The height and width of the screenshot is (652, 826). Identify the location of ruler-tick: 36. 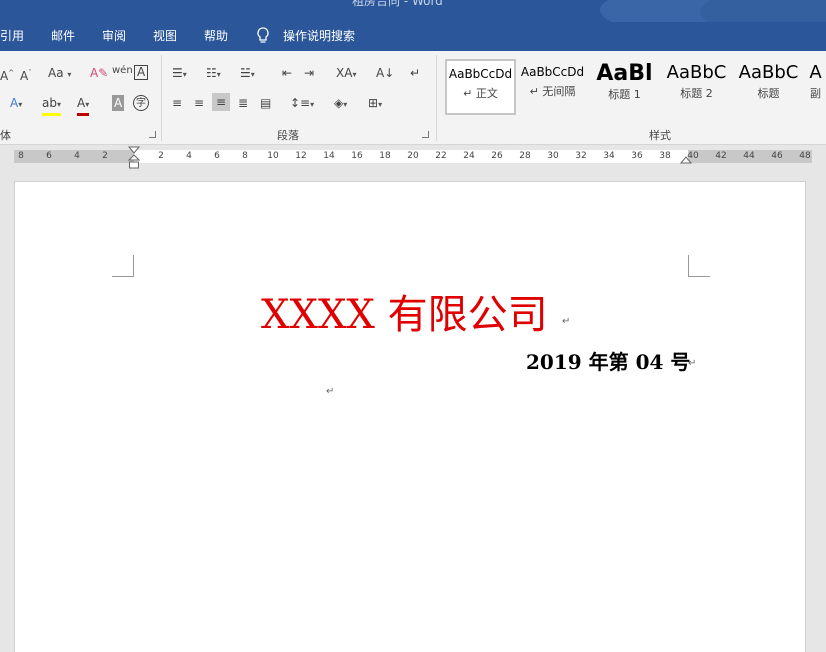
(637, 156).